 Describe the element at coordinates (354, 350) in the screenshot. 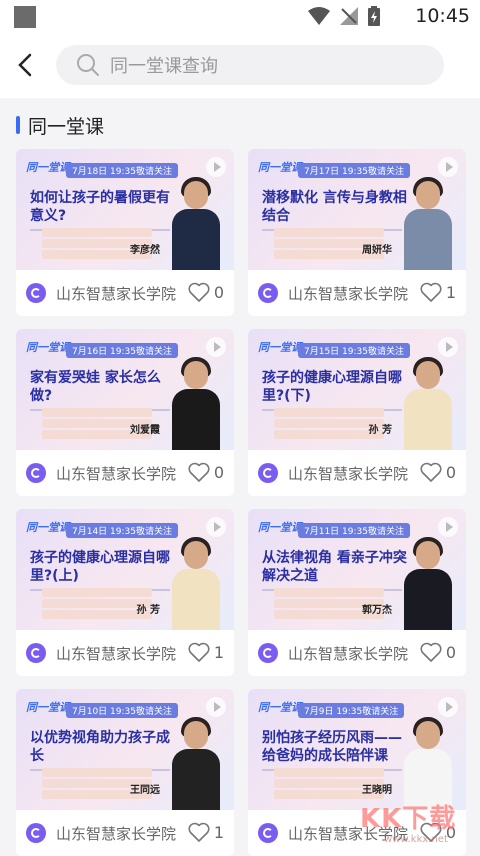

I see `course-date: 7月15日 19:35敬请关注` at that location.